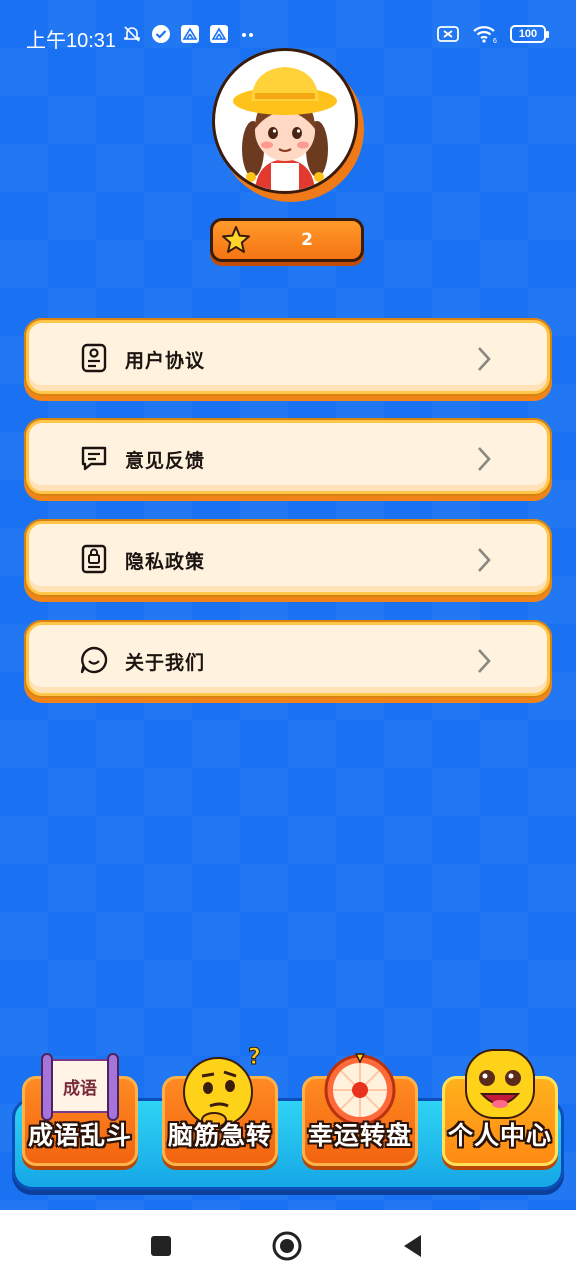 The height and width of the screenshot is (1280, 576). I want to click on system-nav-bar, so click(288, 1245).